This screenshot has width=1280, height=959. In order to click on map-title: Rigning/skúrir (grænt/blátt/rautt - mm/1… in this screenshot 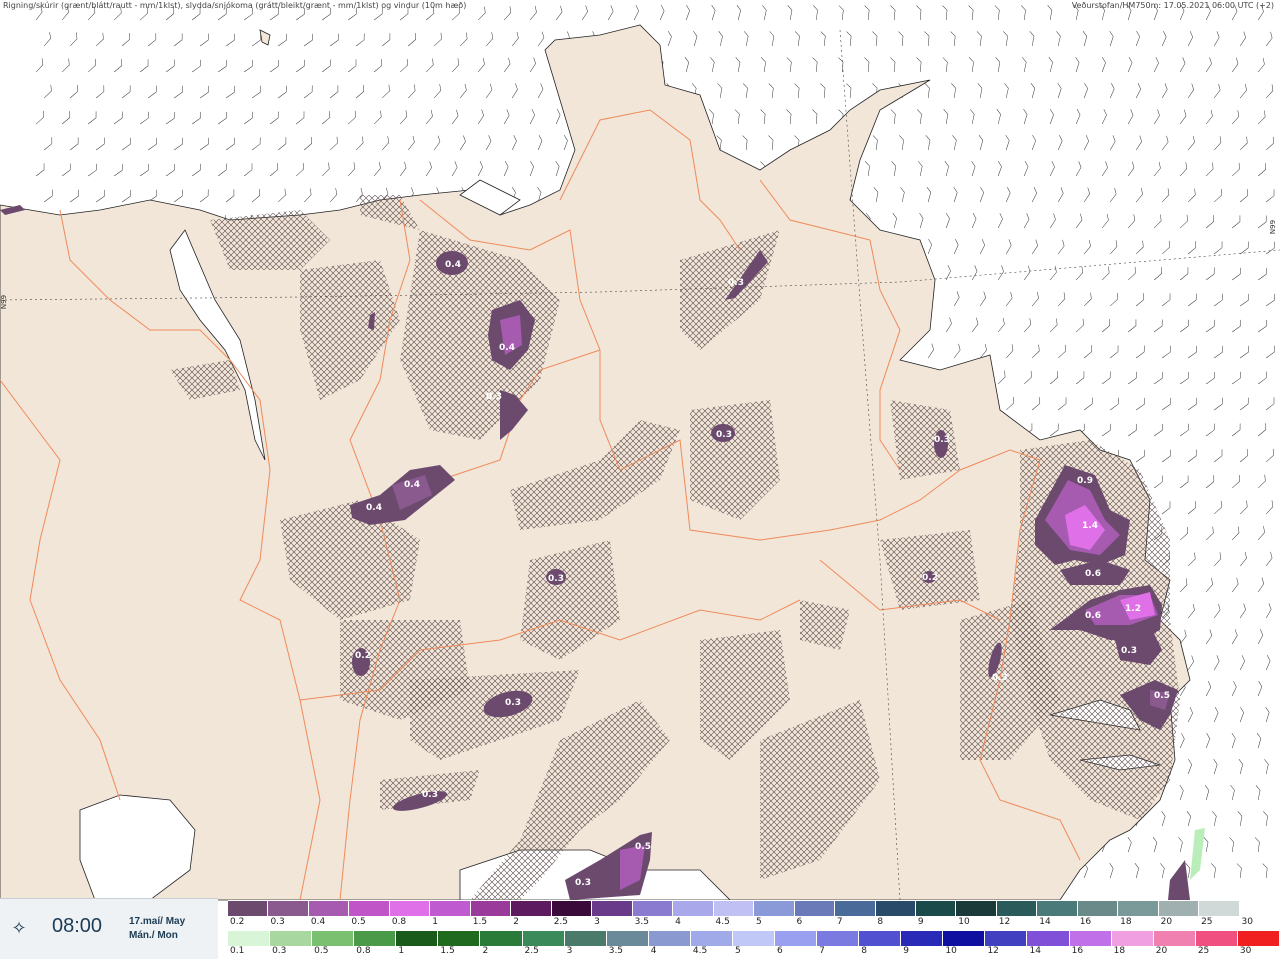, I will do `click(235, 5)`.